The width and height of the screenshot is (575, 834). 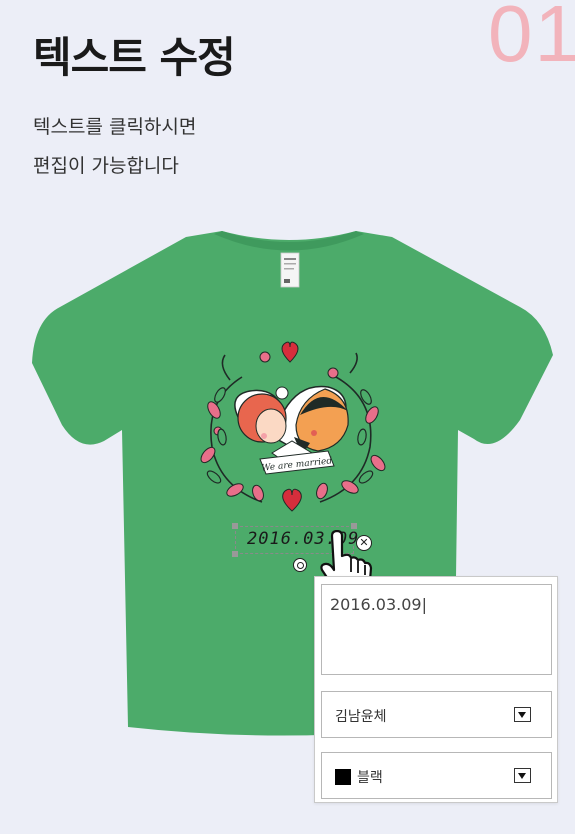 What do you see at coordinates (436, 689) in the screenshot?
I see `text-editor-panel: 2016.03.09| 김남윤체 블랙` at bounding box center [436, 689].